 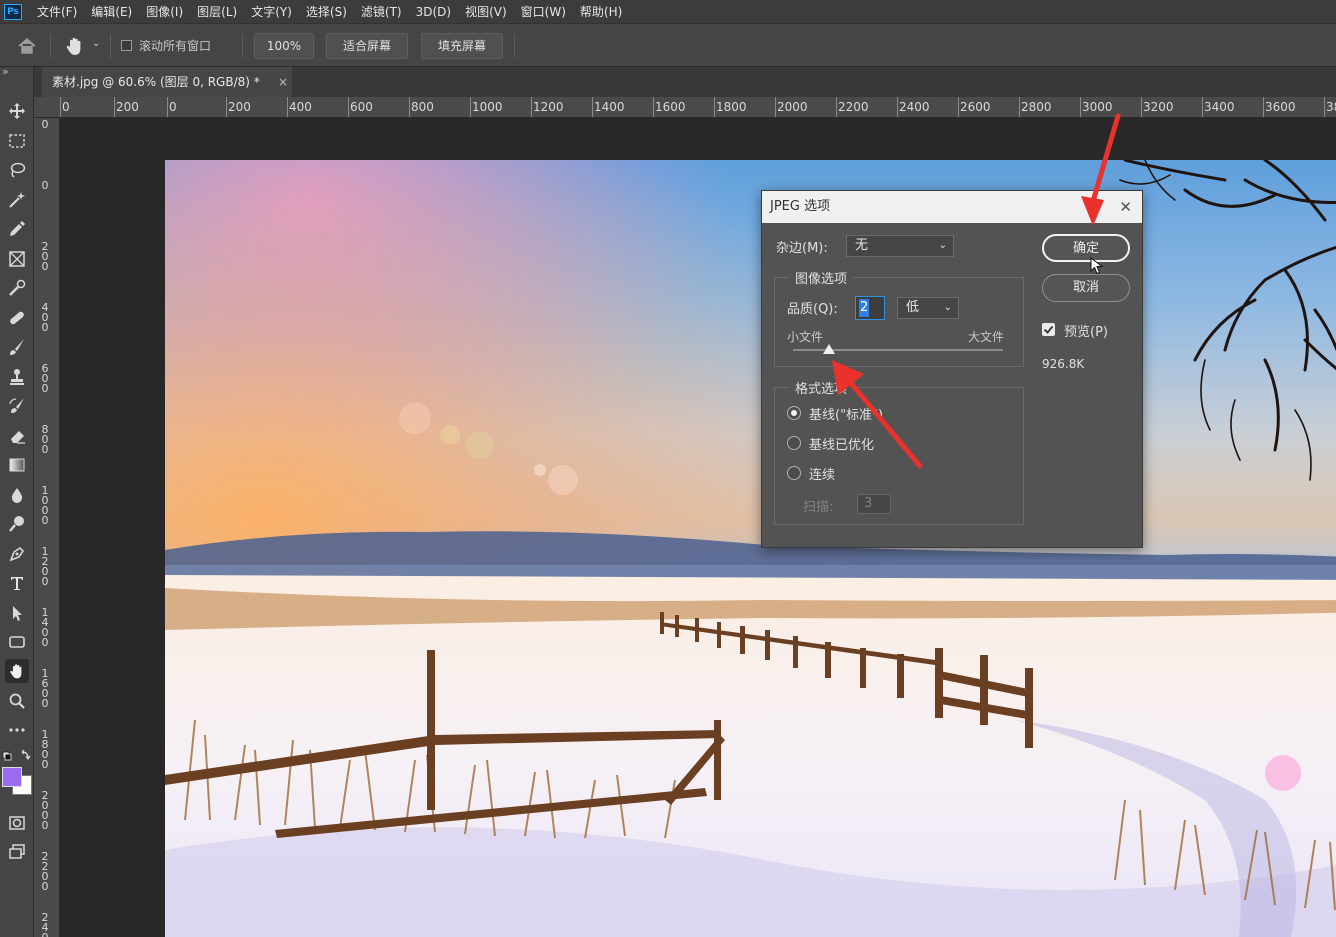 I want to click on preview-checkbox, so click(x=1048, y=329).